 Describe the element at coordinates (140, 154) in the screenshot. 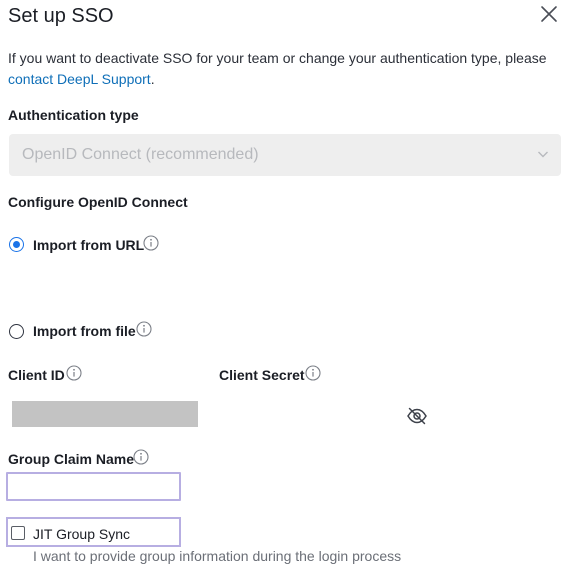

I see `auth-type-value: OpenID Connect (recommended)` at that location.